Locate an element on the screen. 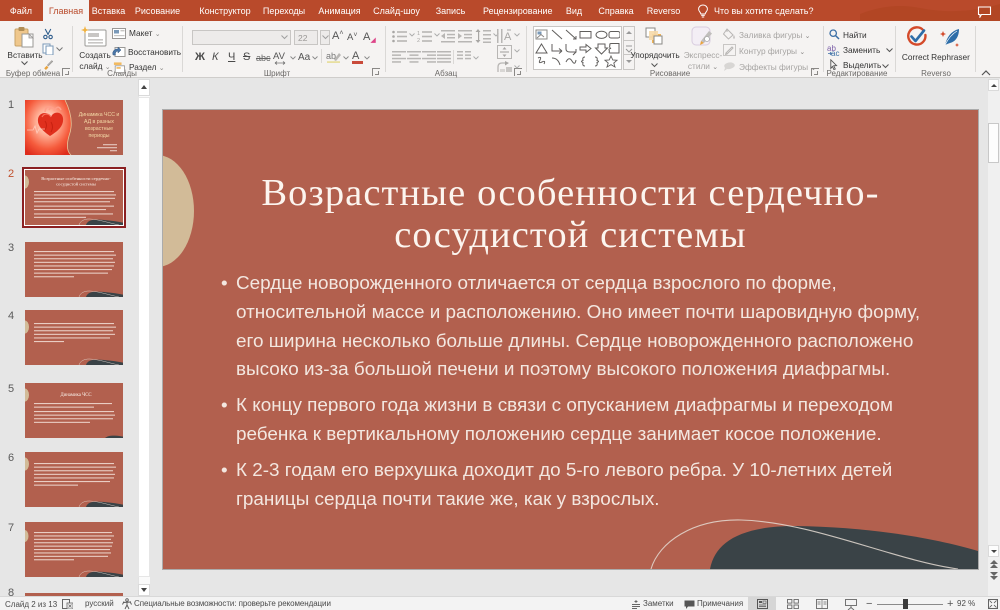 The width and height of the screenshot is (1000, 610). svg-text: сосудистой системы is located at coordinates (76, 184).